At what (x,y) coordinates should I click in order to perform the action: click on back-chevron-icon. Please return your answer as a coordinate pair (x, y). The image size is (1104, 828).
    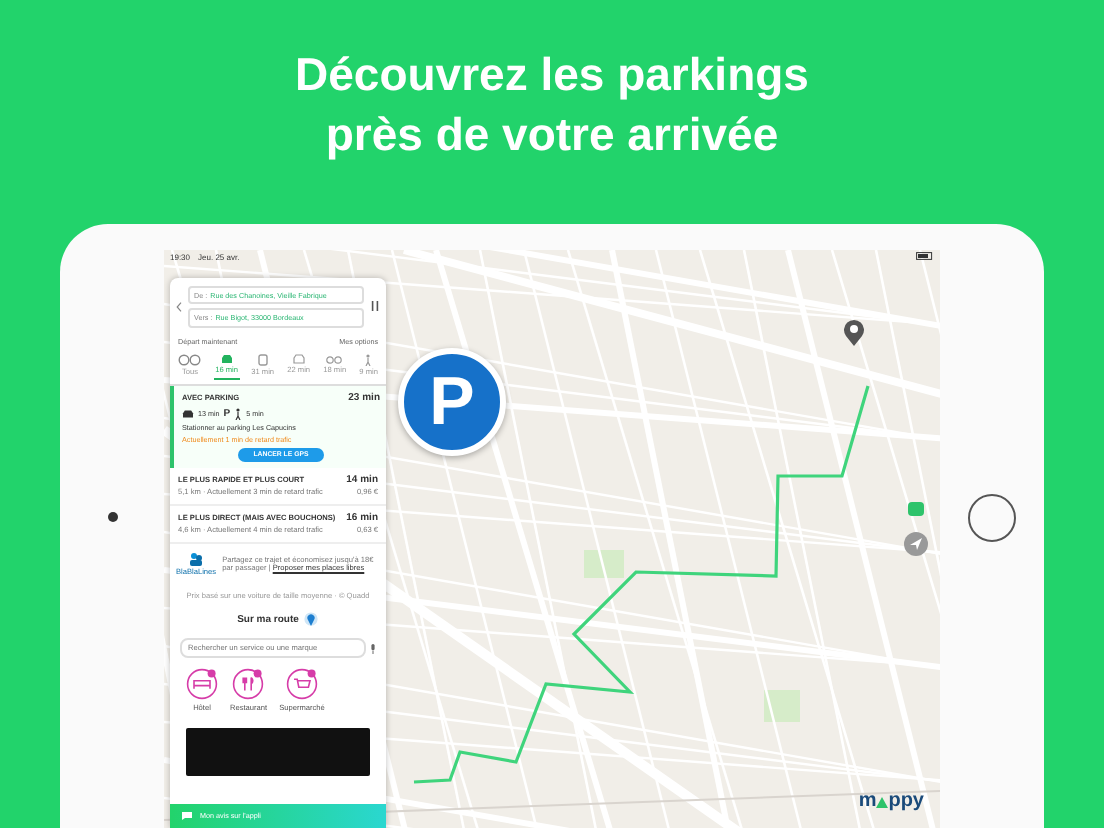
    Looking at the image, I should click on (179, 306).